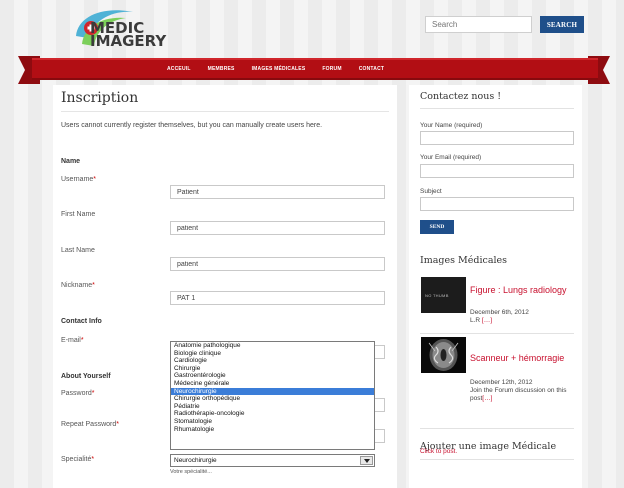 This screenshot has width=624, height=488. I want to click on speciality-option: Cardiologie, so click(272, 361).